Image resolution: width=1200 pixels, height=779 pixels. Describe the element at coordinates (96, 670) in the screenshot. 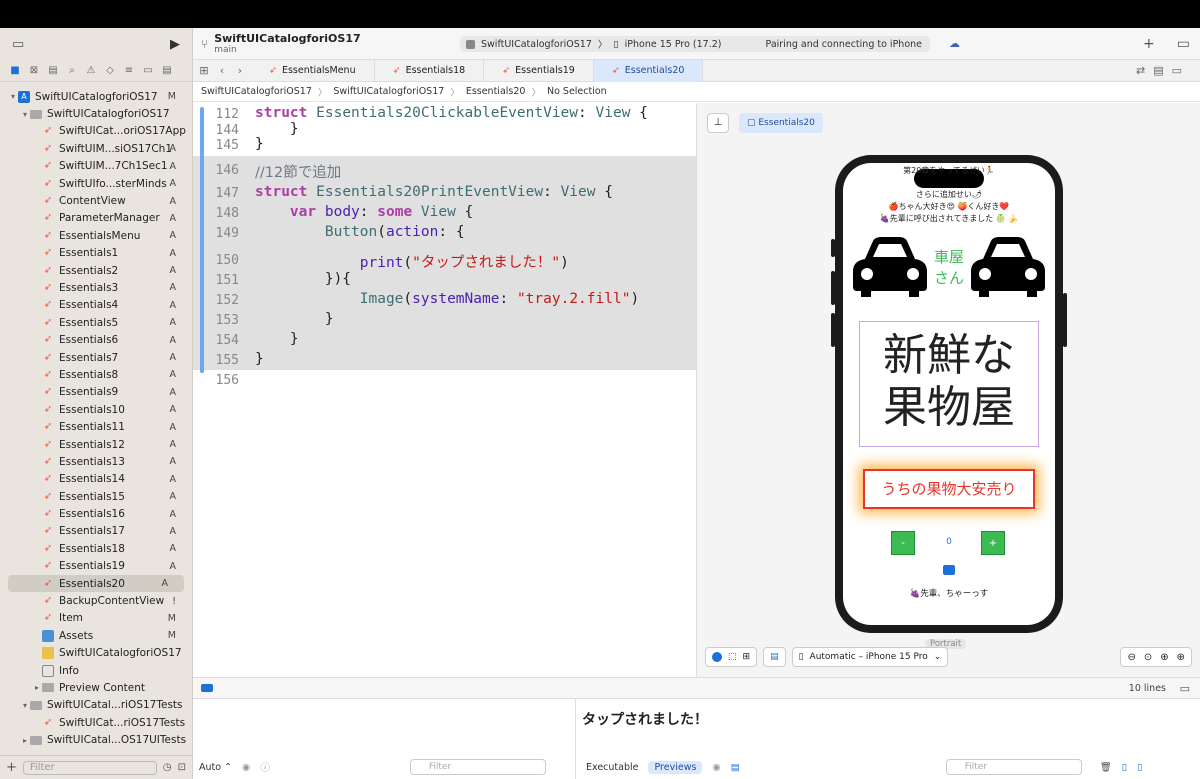

I see `tree-item: Info` at that location.